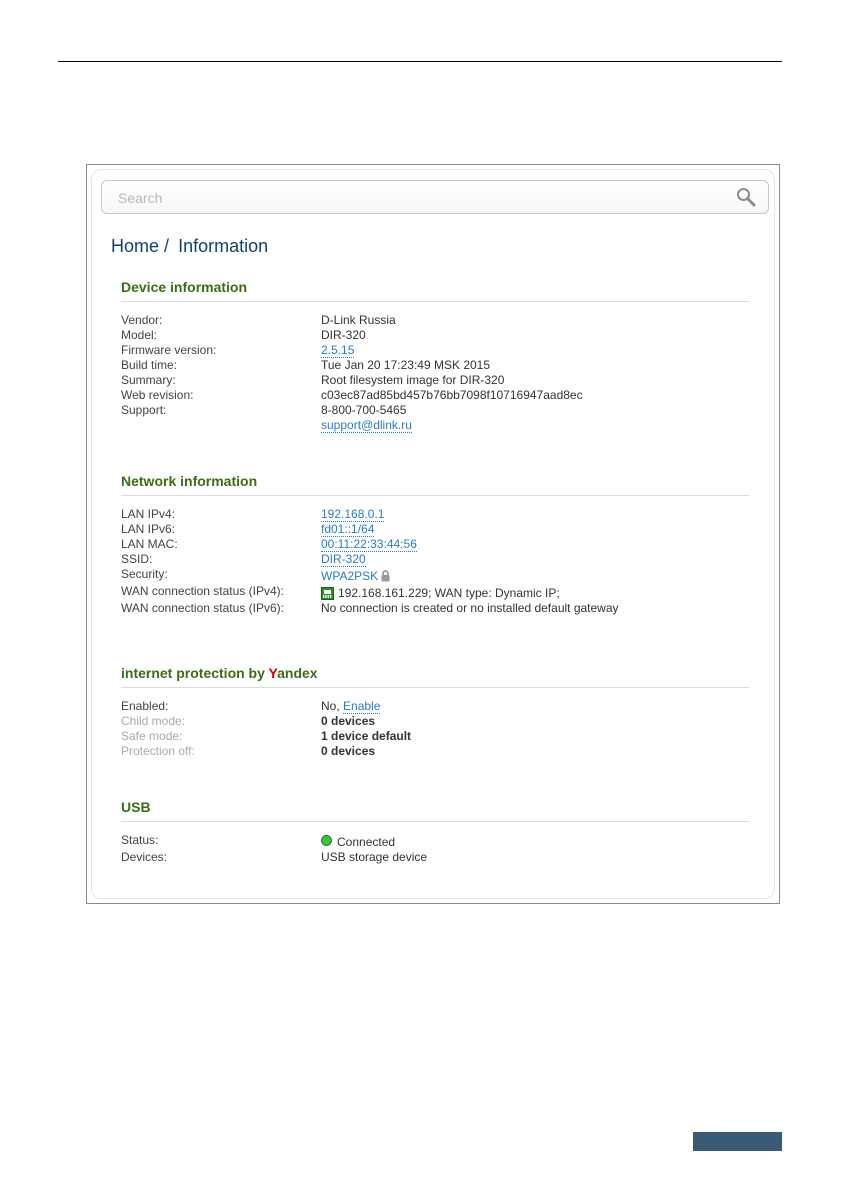 The width and height of the screenshot is (841, 1191). Describe the element at coordinates (338, 350) in the screenshot. I see `firmware-version-link: 2.5.15` at that location.